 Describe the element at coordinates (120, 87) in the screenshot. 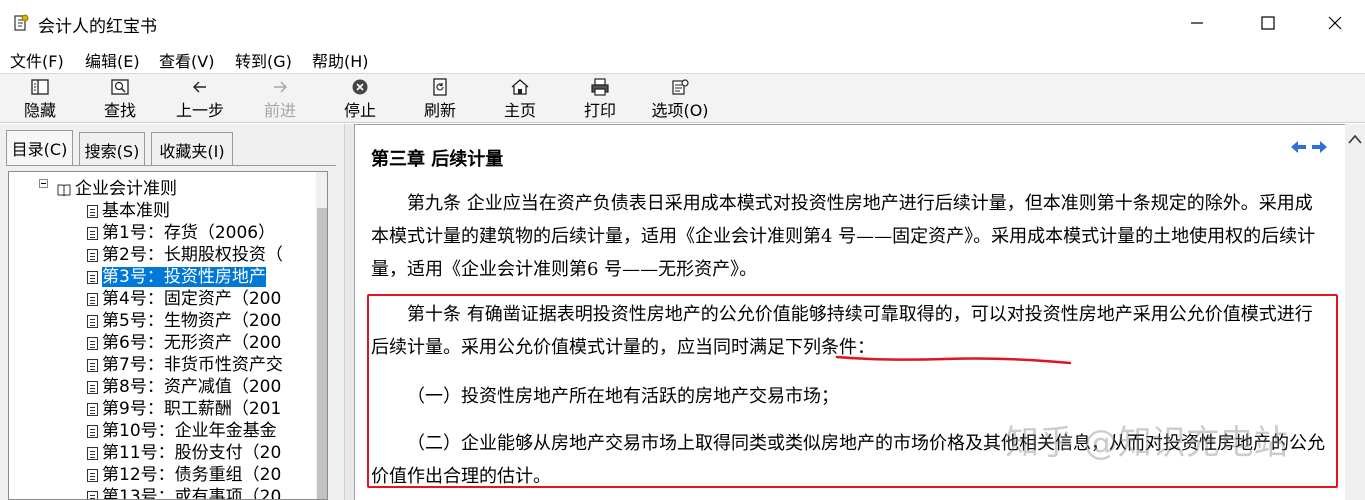

I see `find-icon` at that location.